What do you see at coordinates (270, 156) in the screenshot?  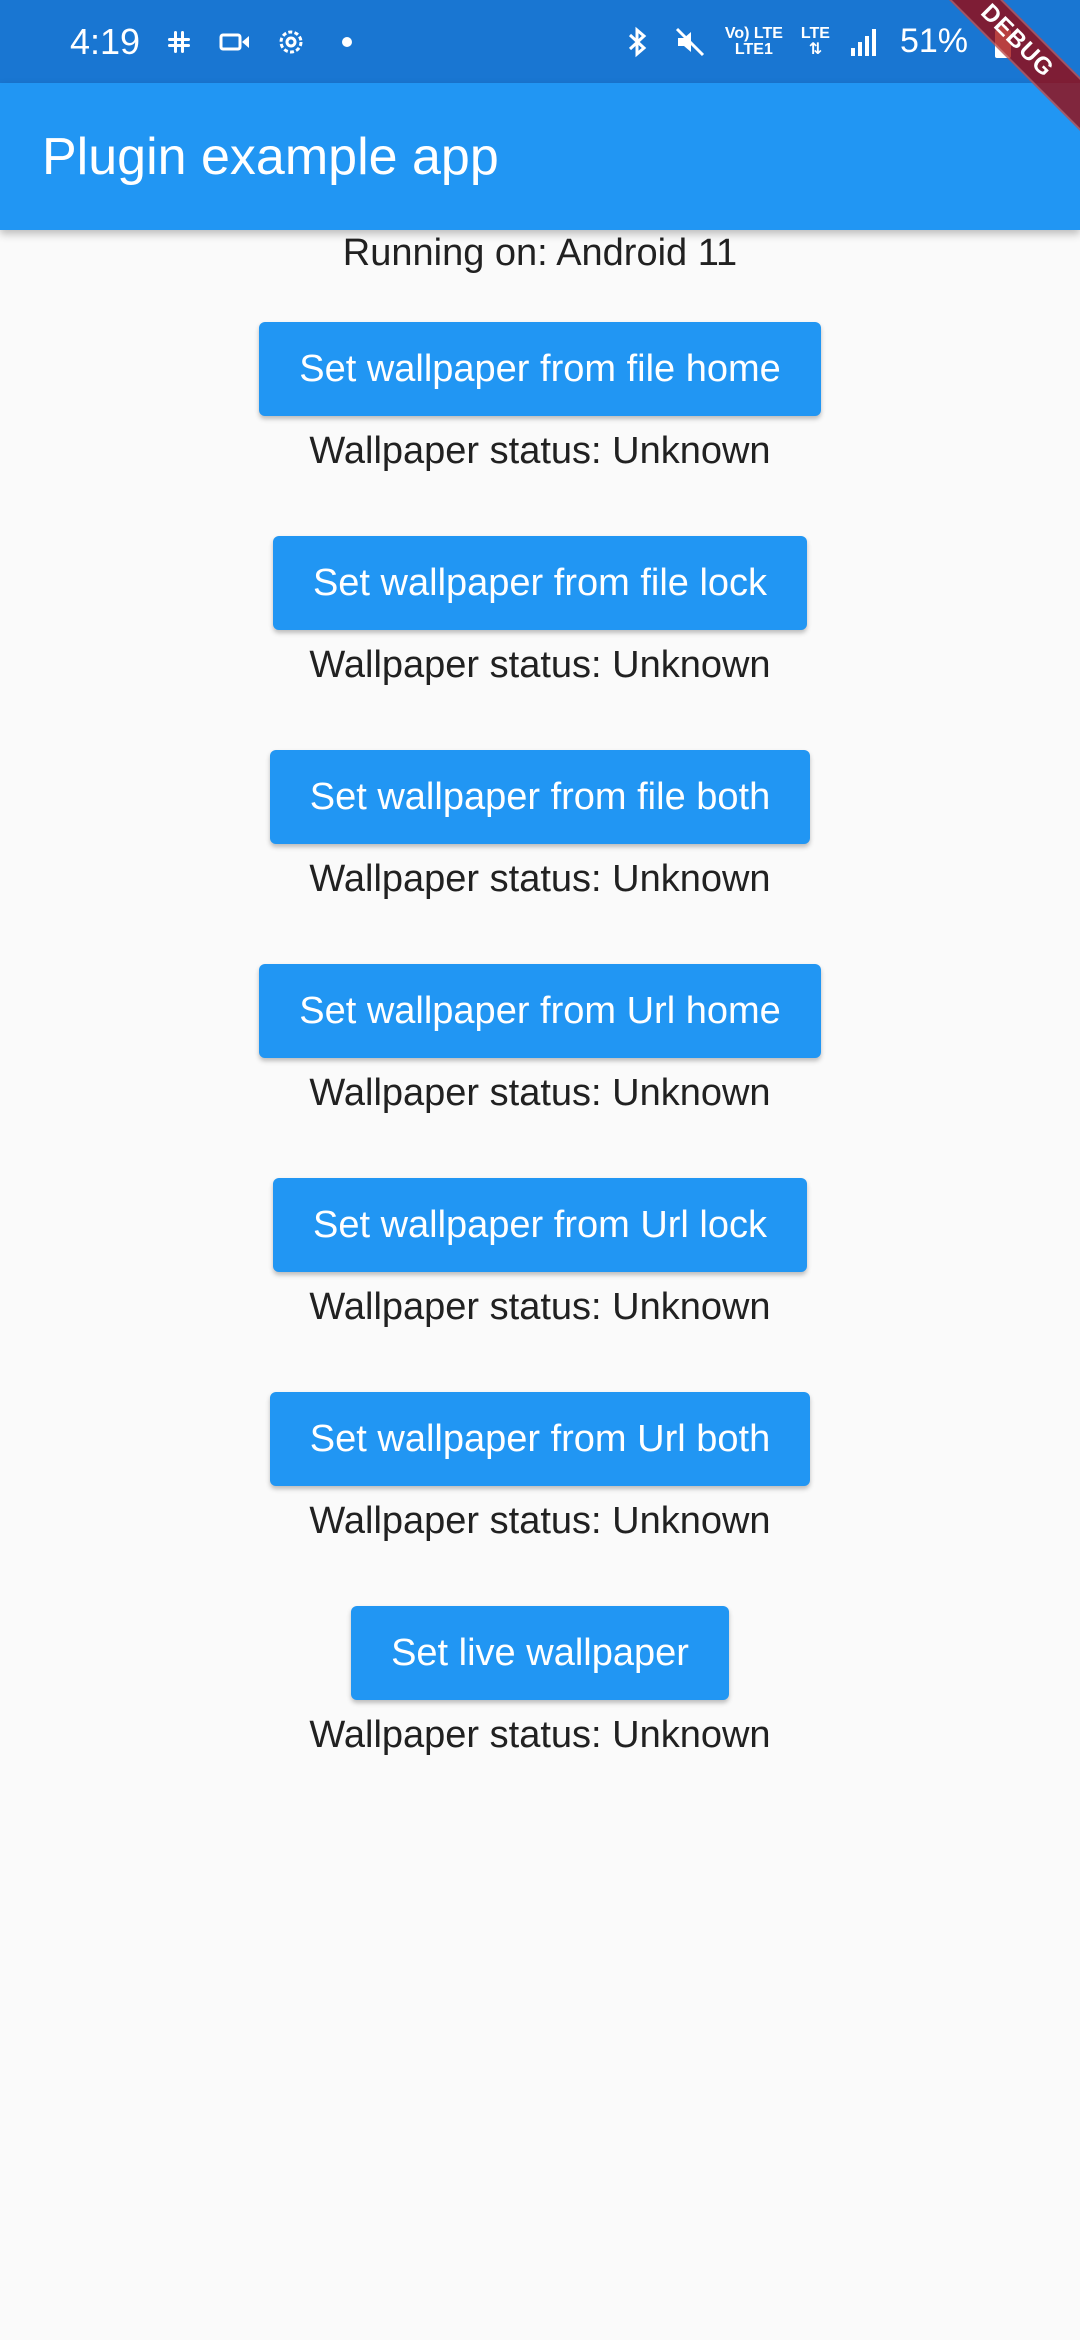 I see `app-title: Plugin example app` at bounding box center [270, 156].